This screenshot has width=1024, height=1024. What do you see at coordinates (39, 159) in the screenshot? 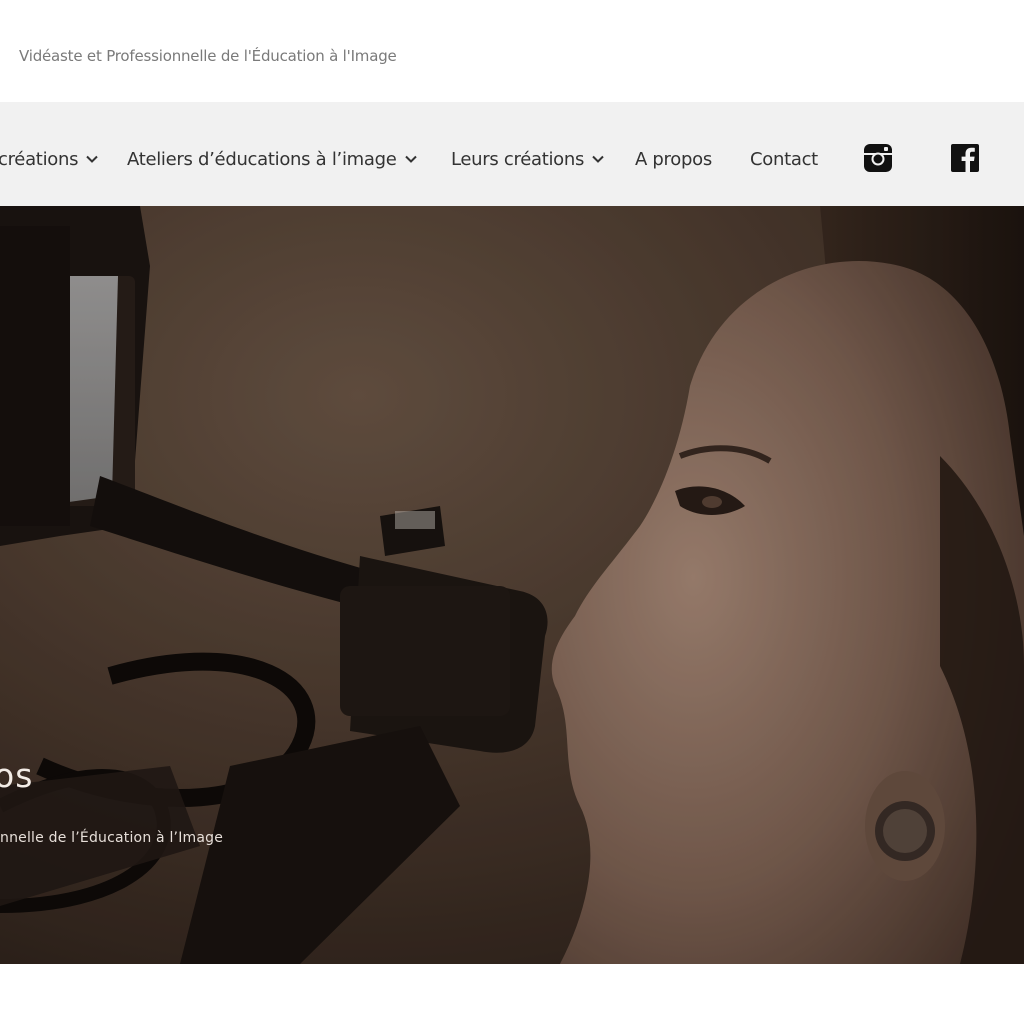
I see `nav-item-label: créations` at bounding box center [39, 159].